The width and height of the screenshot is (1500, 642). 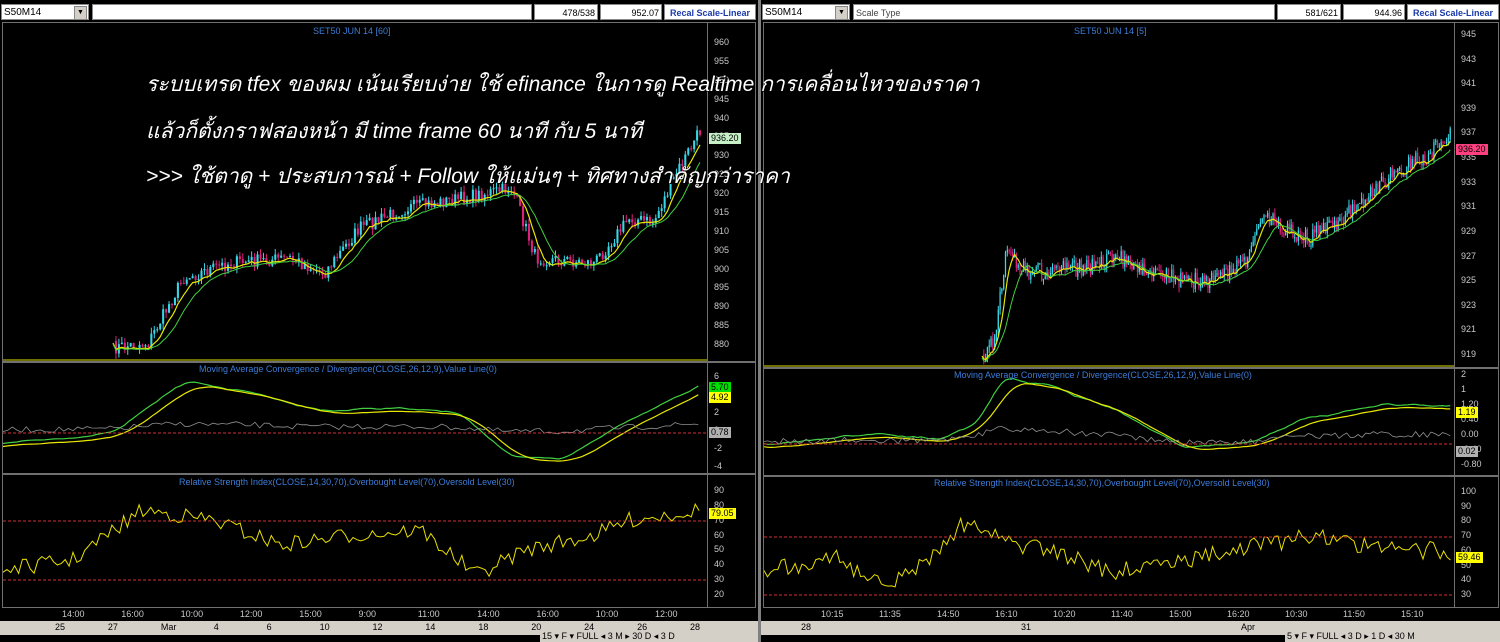 What do you see at coordinates (1296, 614) in the screenshot?
I see `time-tick-label: 10:30` at bounding box center [1296, 614].